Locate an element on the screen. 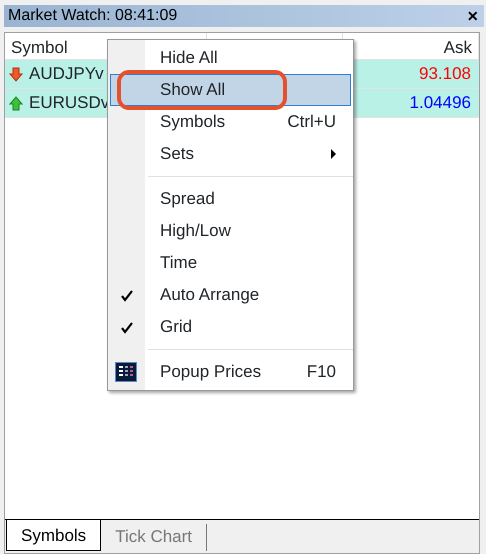 This screenshot has width=486, height=554. ask-price: 1.04496 is located at coordinates (440, 103).